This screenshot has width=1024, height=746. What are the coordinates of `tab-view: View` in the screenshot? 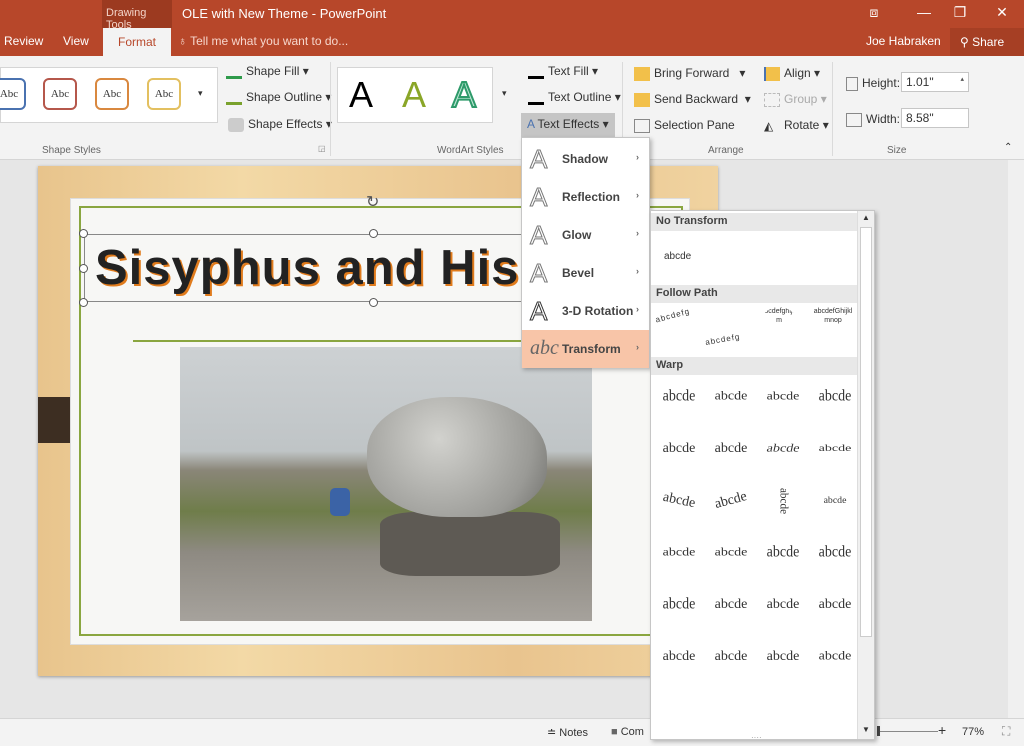 It's located at (76, 41).